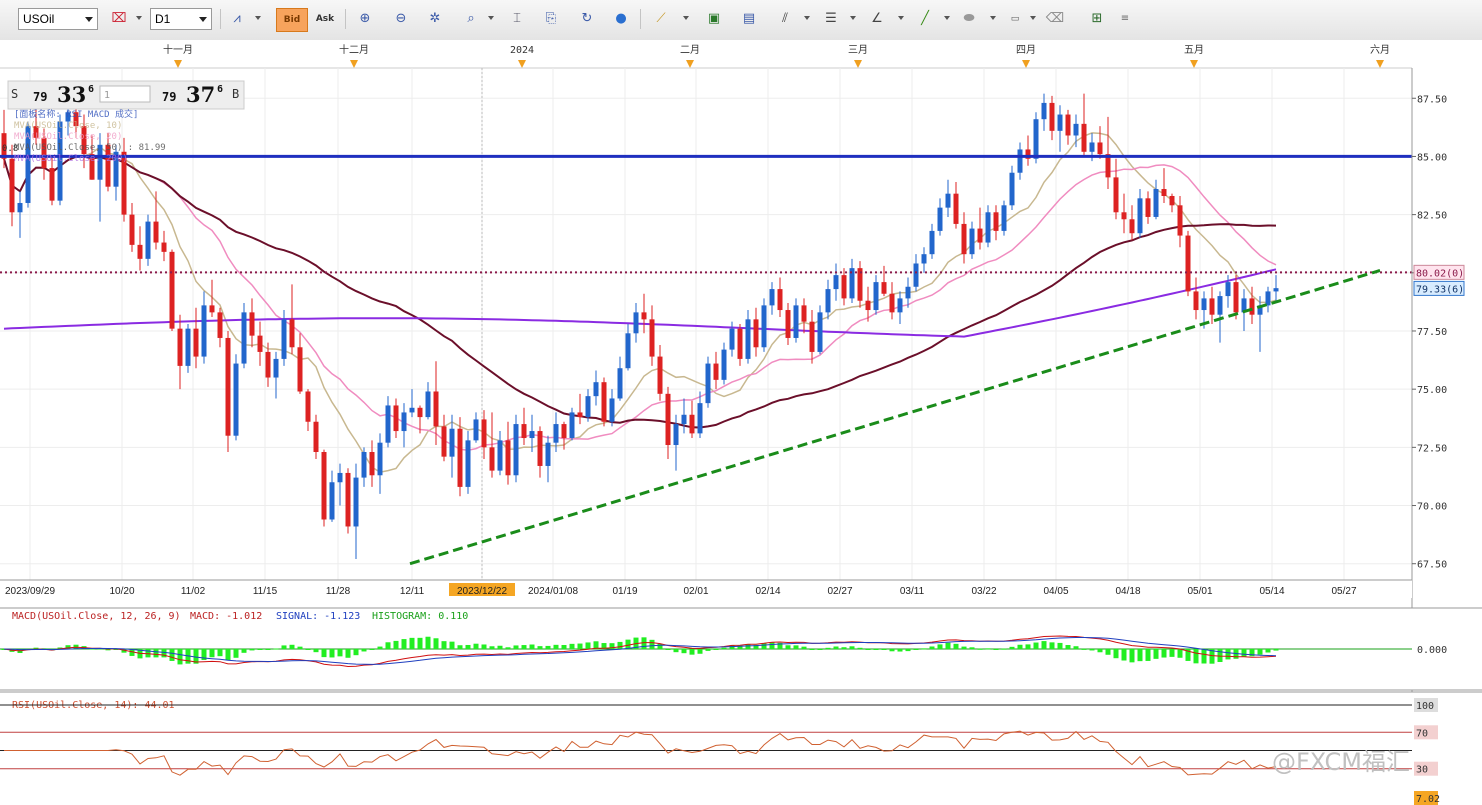  I want to click on globe-icon: ●, so click(621, 19).